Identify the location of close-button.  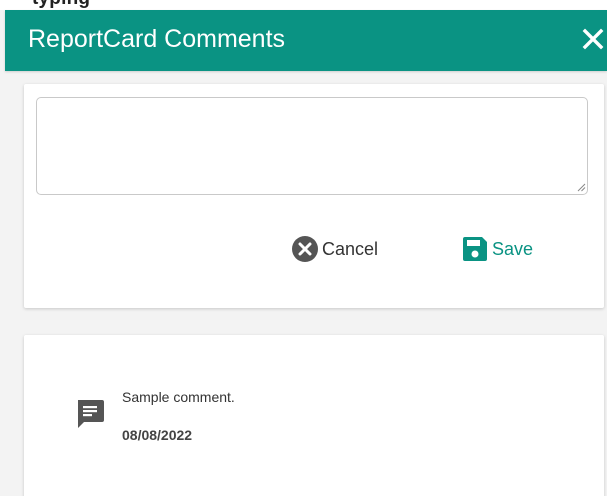
(593, 39).